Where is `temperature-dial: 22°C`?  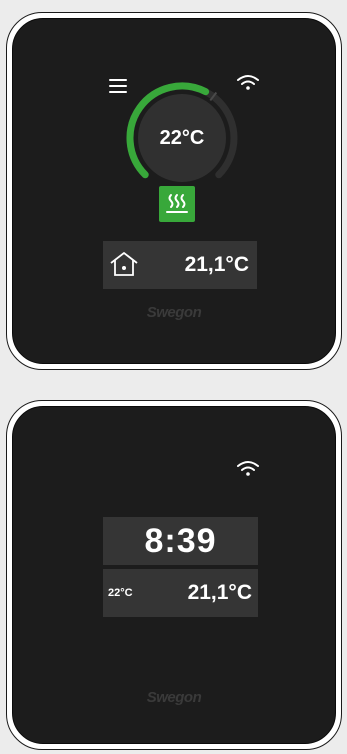
temperature-dial: 22°C is located at coordinates (182, 138).